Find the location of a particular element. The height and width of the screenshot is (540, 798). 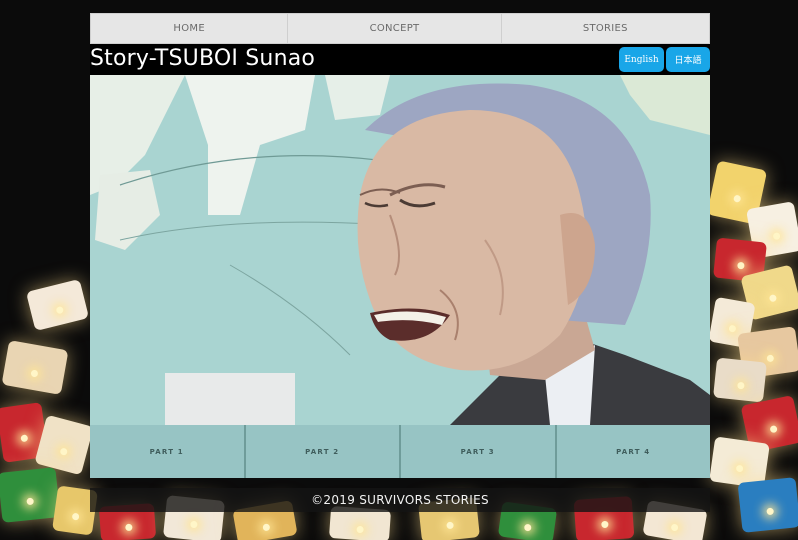

nav-stories: STORIES is located at coordinates (605, 28).